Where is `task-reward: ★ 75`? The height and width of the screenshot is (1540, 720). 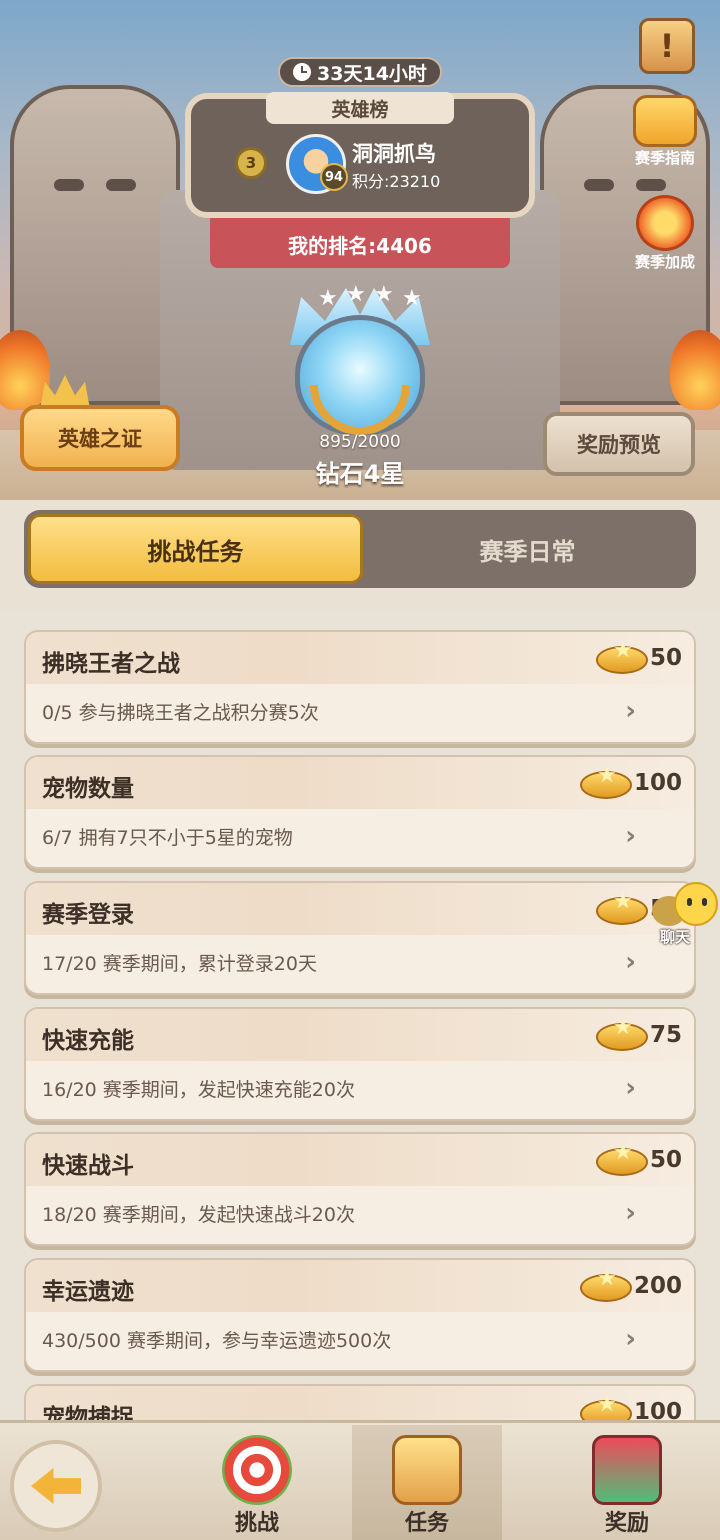
task-reward: ★ 75 is located at coordinates (638, 1035).